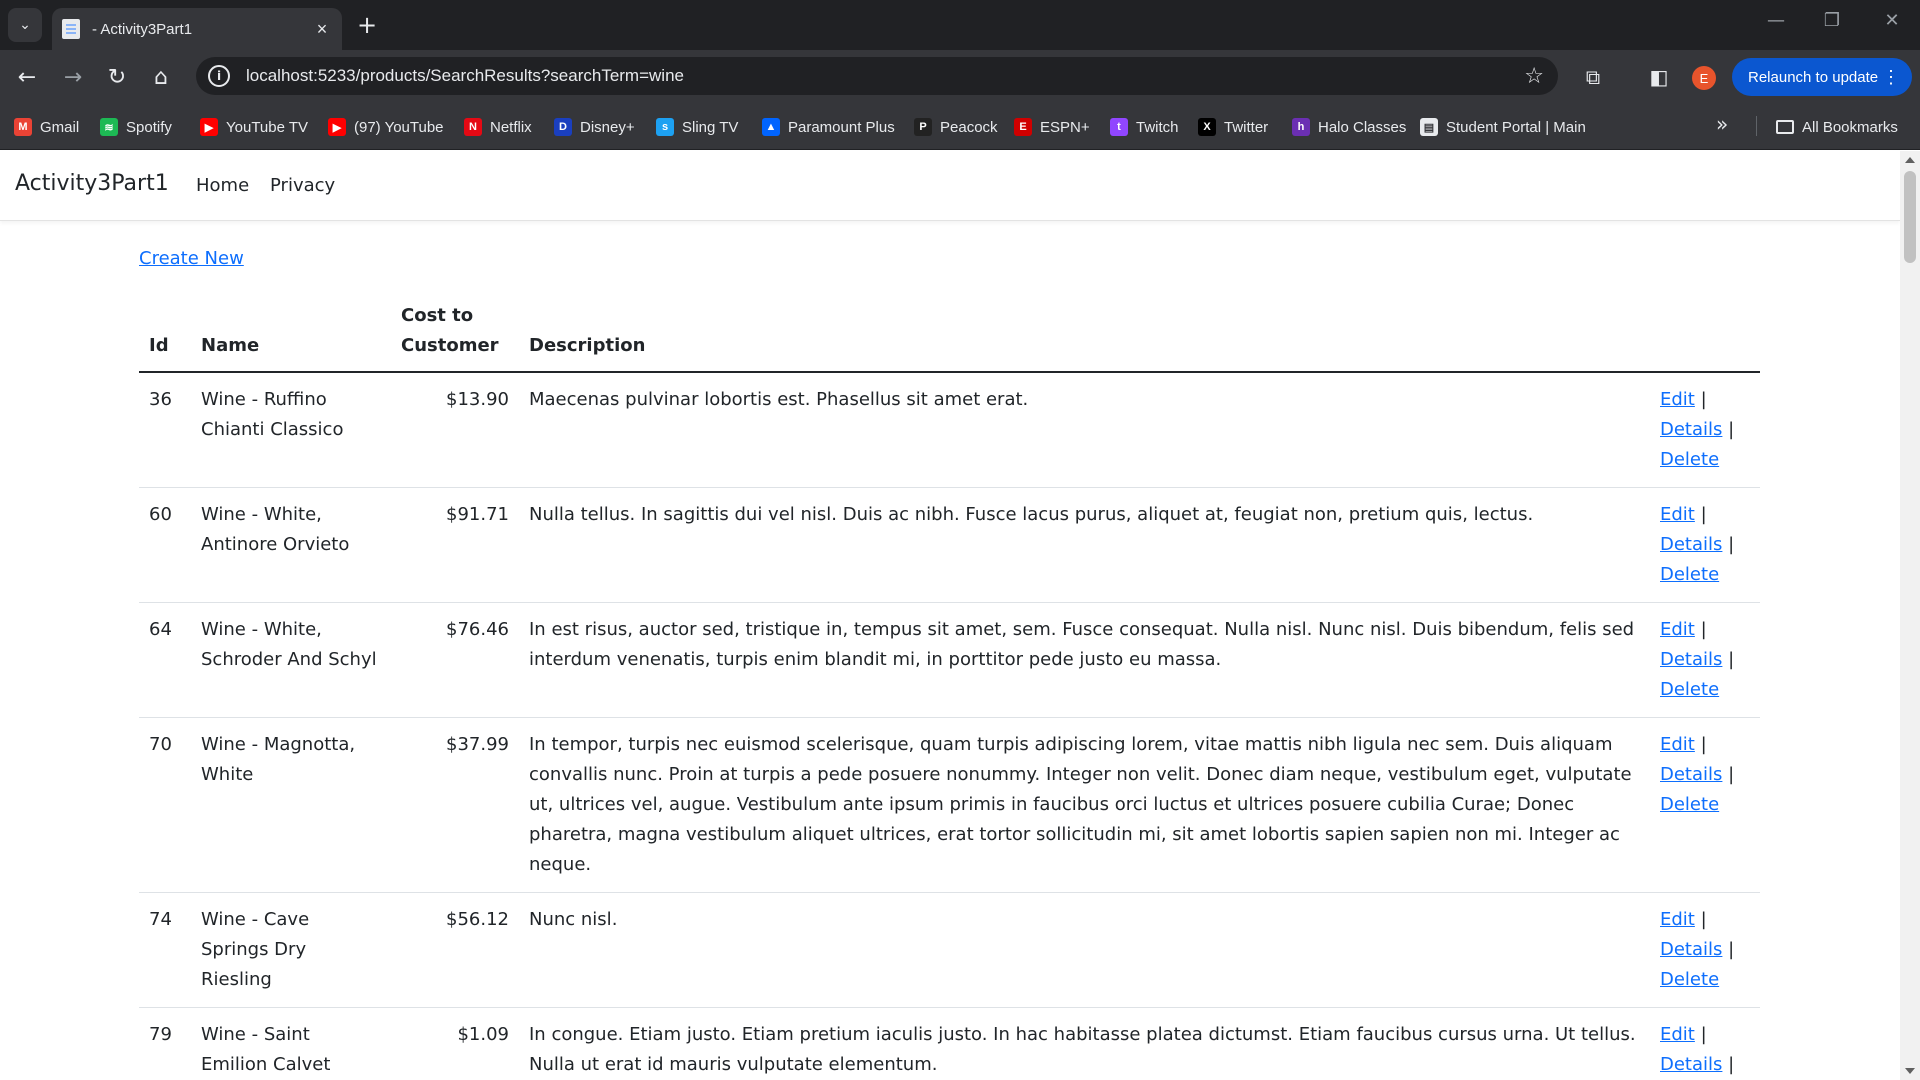 The image size is (1920, 1080). I want to click on bookmark-item: t Twitch, so click(1144, 127).